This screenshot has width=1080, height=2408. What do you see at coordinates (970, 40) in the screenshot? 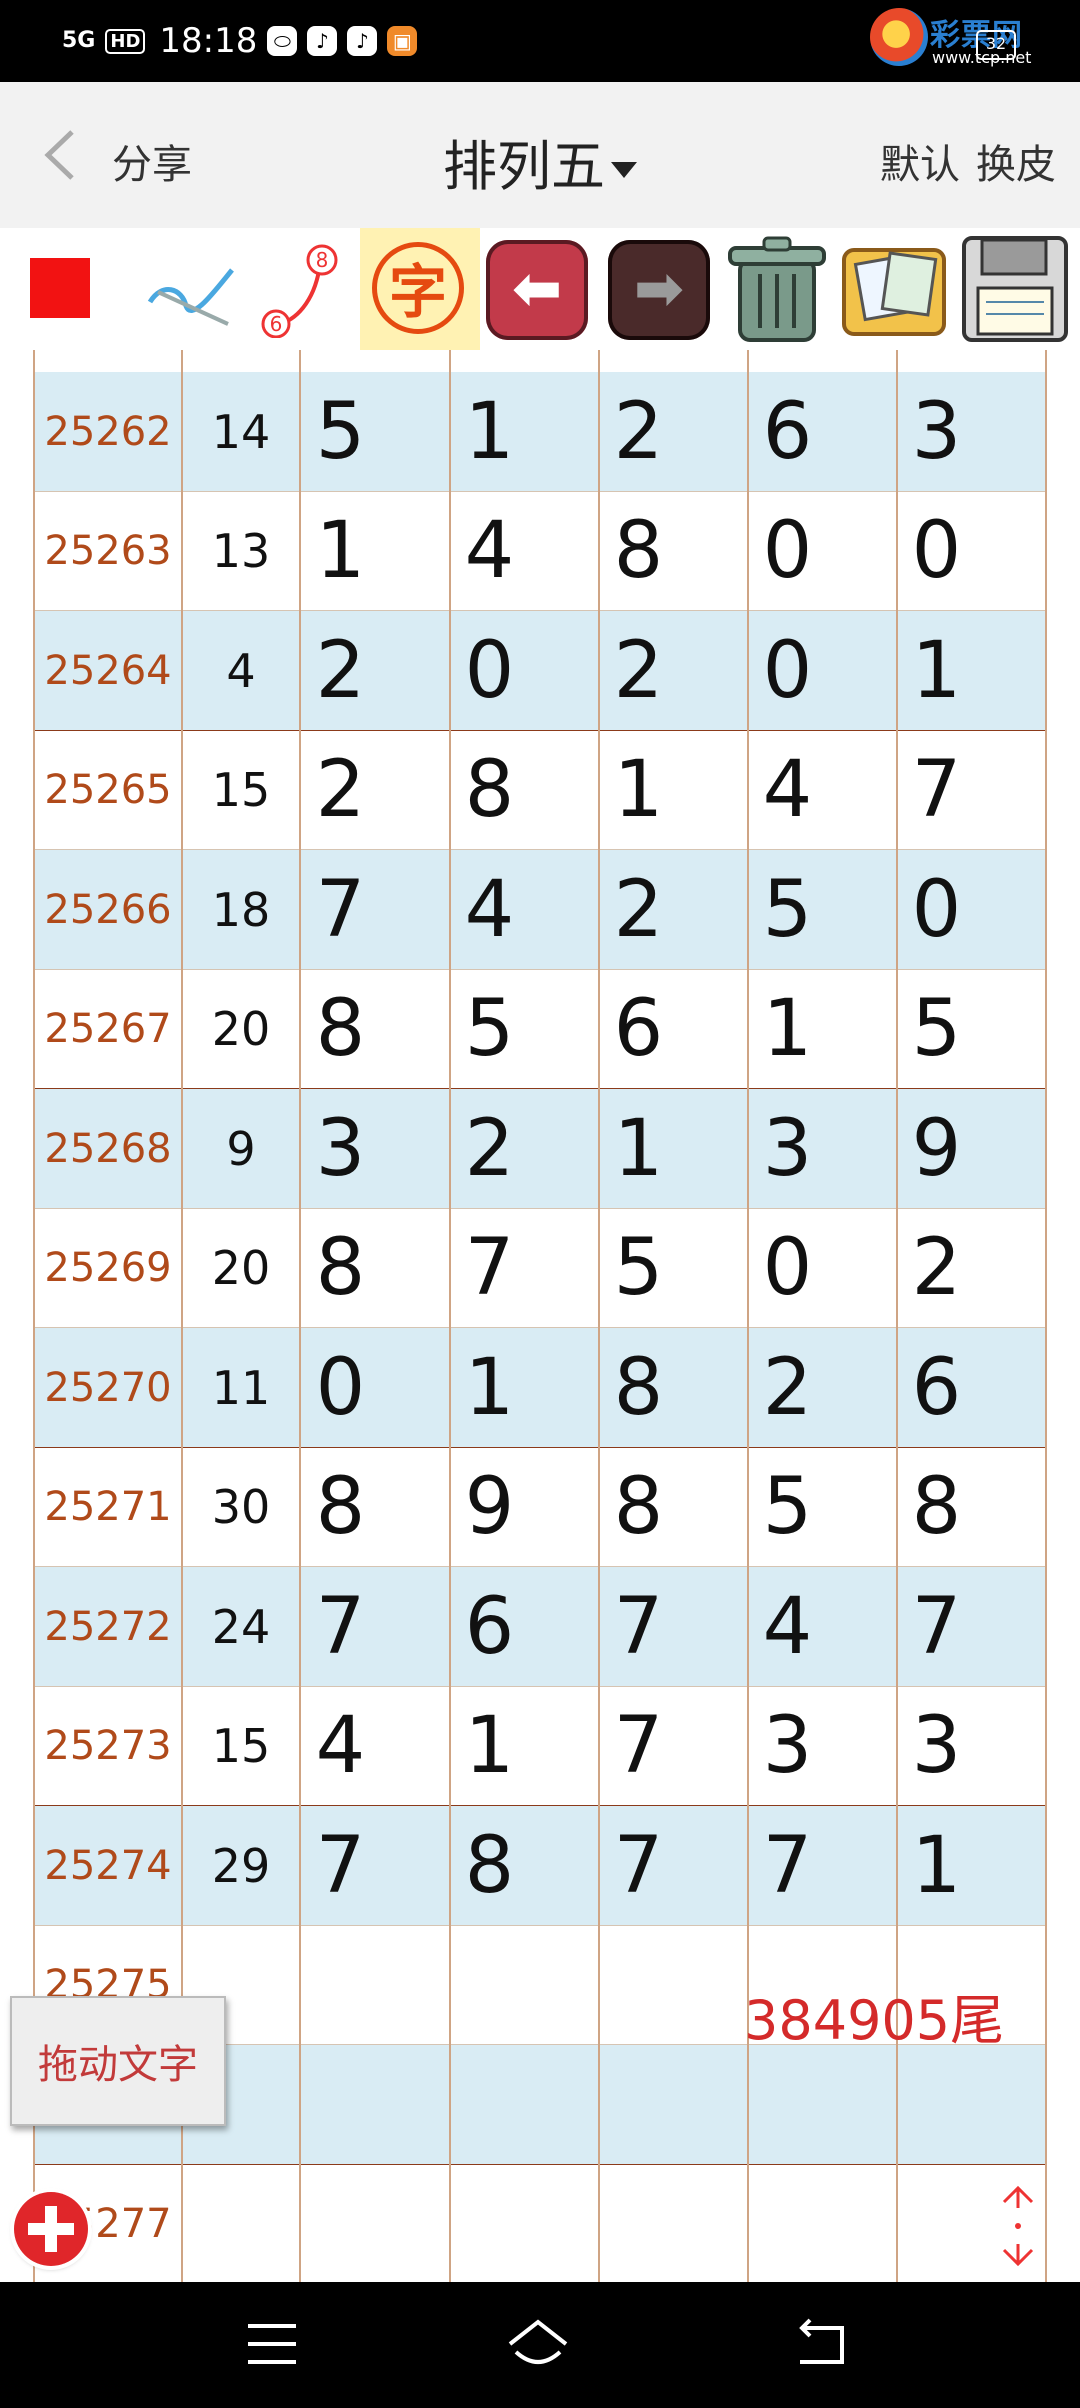
I see `watermark: 彩票网 www.tcp.net 32` at bounding box center [970, 40].